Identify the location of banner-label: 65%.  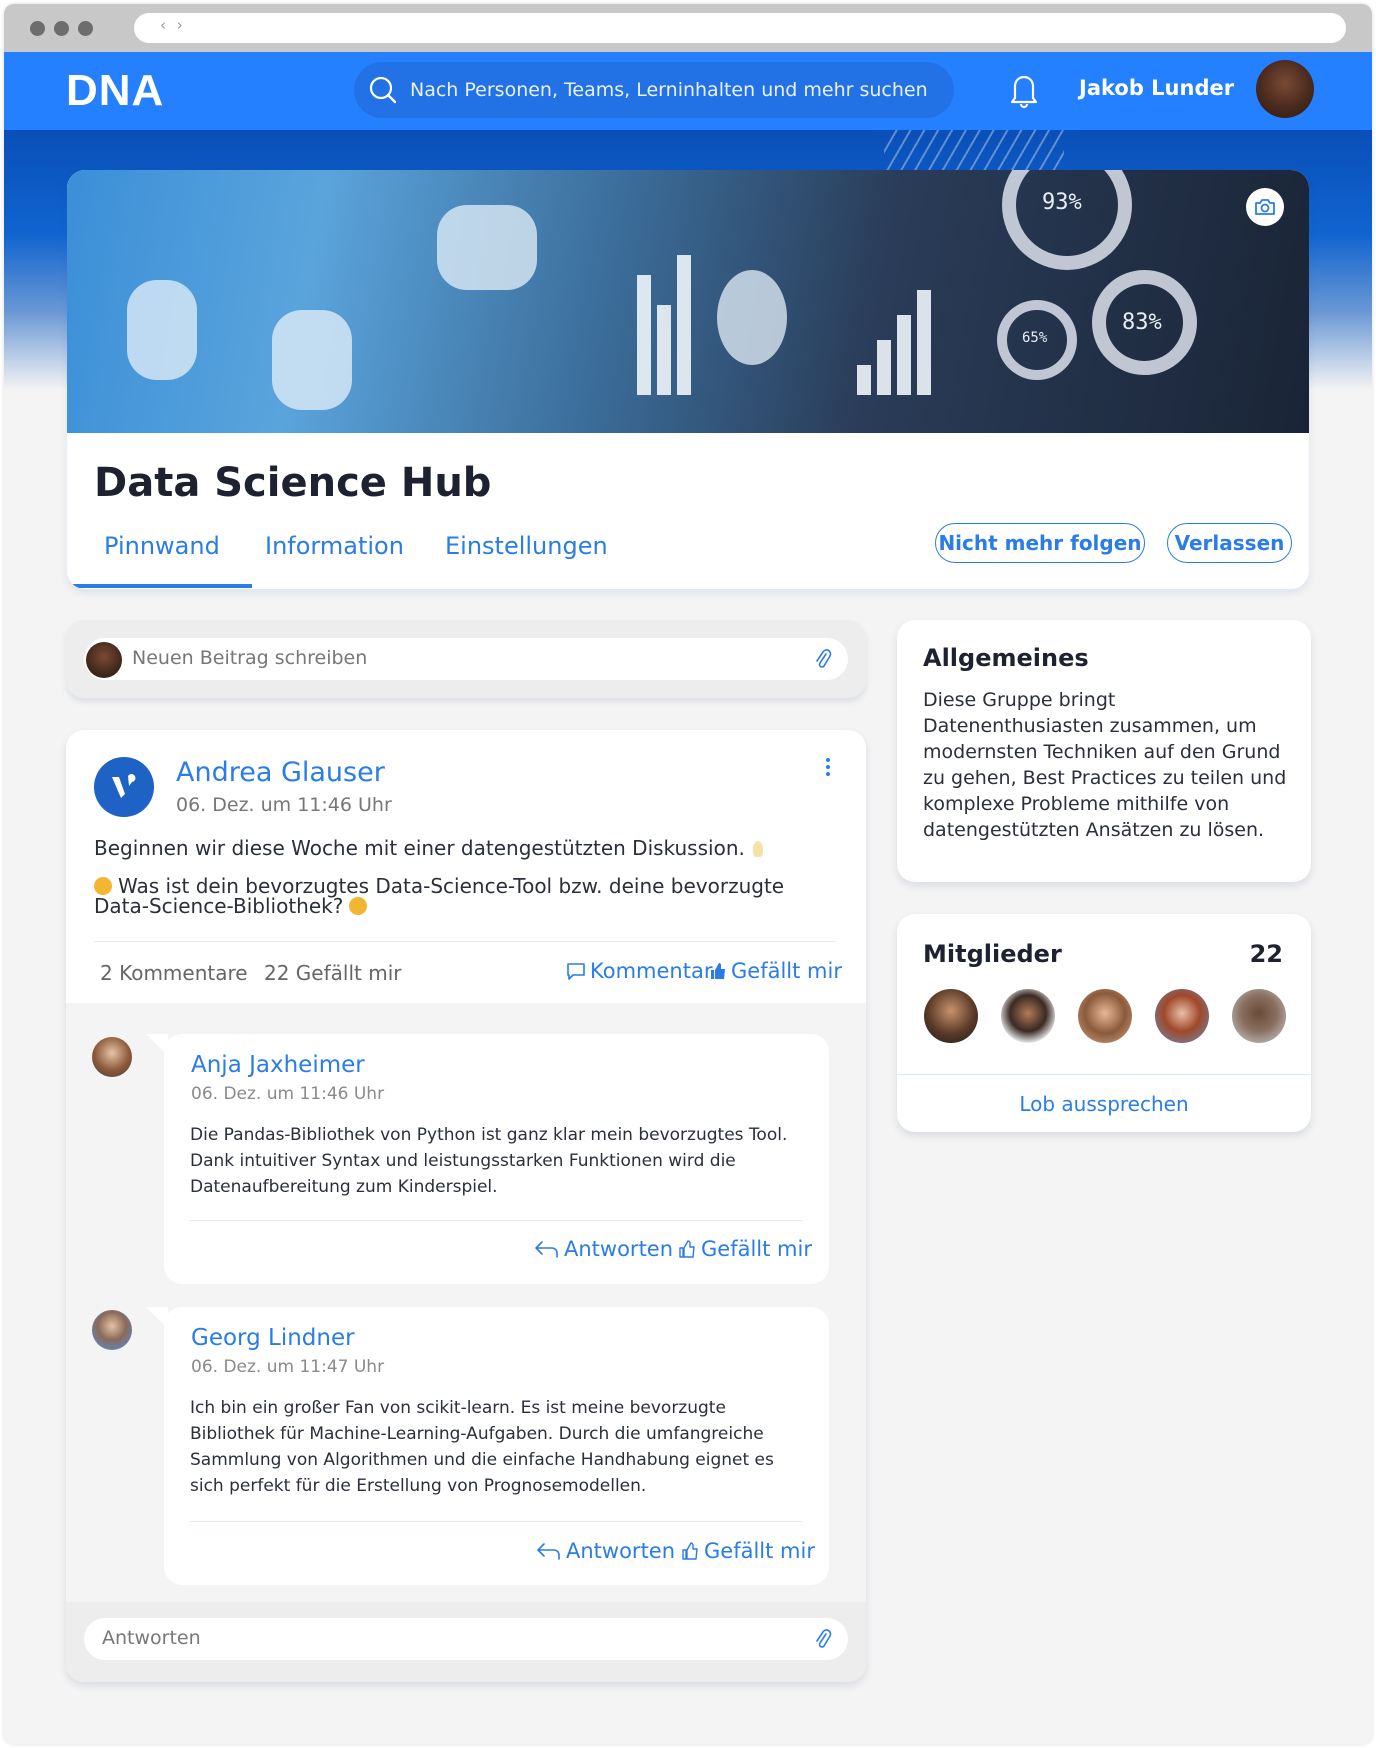
(1035, 338).